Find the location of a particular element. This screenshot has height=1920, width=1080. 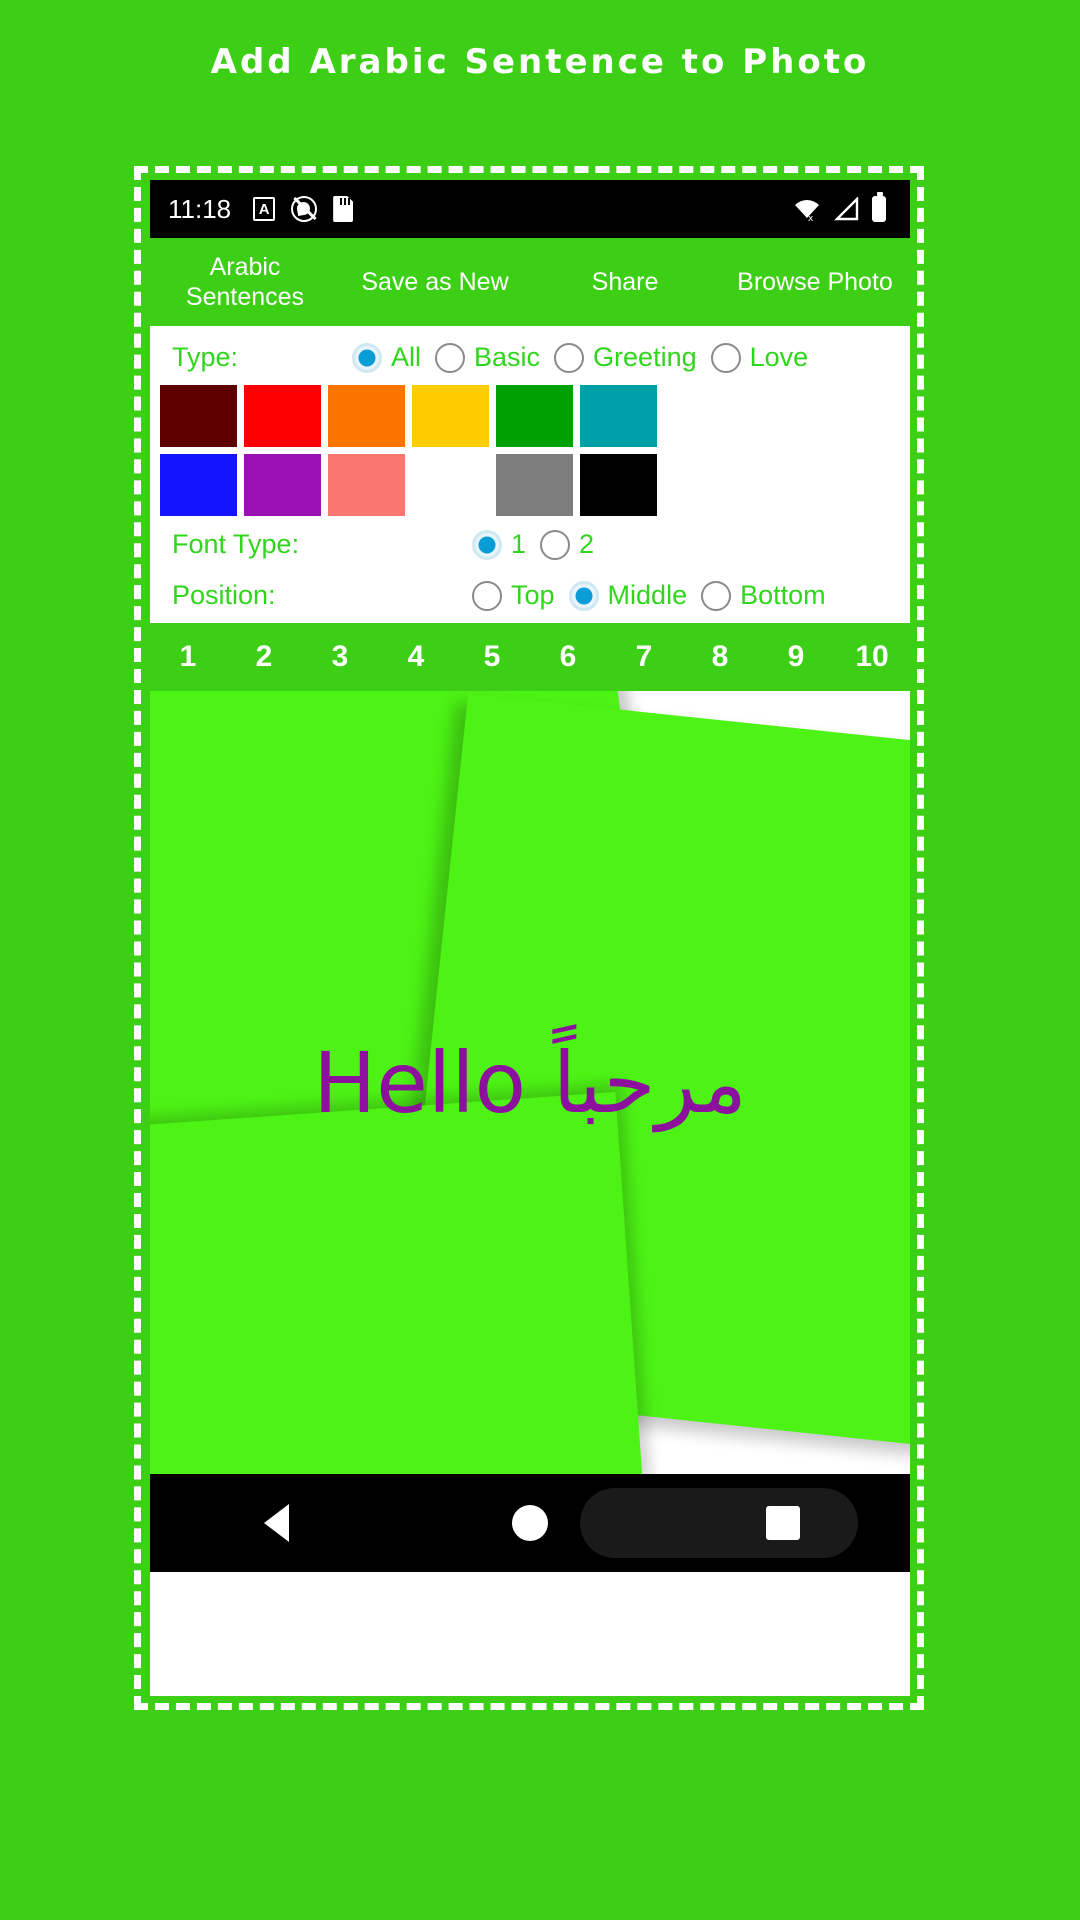

position-option-top: Top is located at coordinates (513, 595).